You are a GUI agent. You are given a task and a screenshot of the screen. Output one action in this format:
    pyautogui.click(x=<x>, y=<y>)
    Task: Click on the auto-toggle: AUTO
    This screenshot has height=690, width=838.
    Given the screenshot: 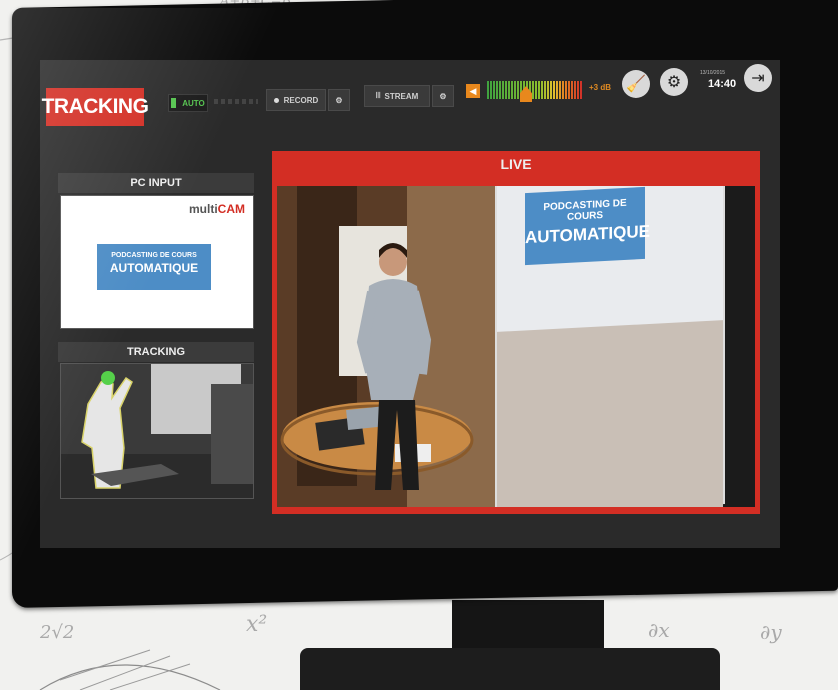 What is the action you would take?
    pyautogui.click(x=188, y=103)
    